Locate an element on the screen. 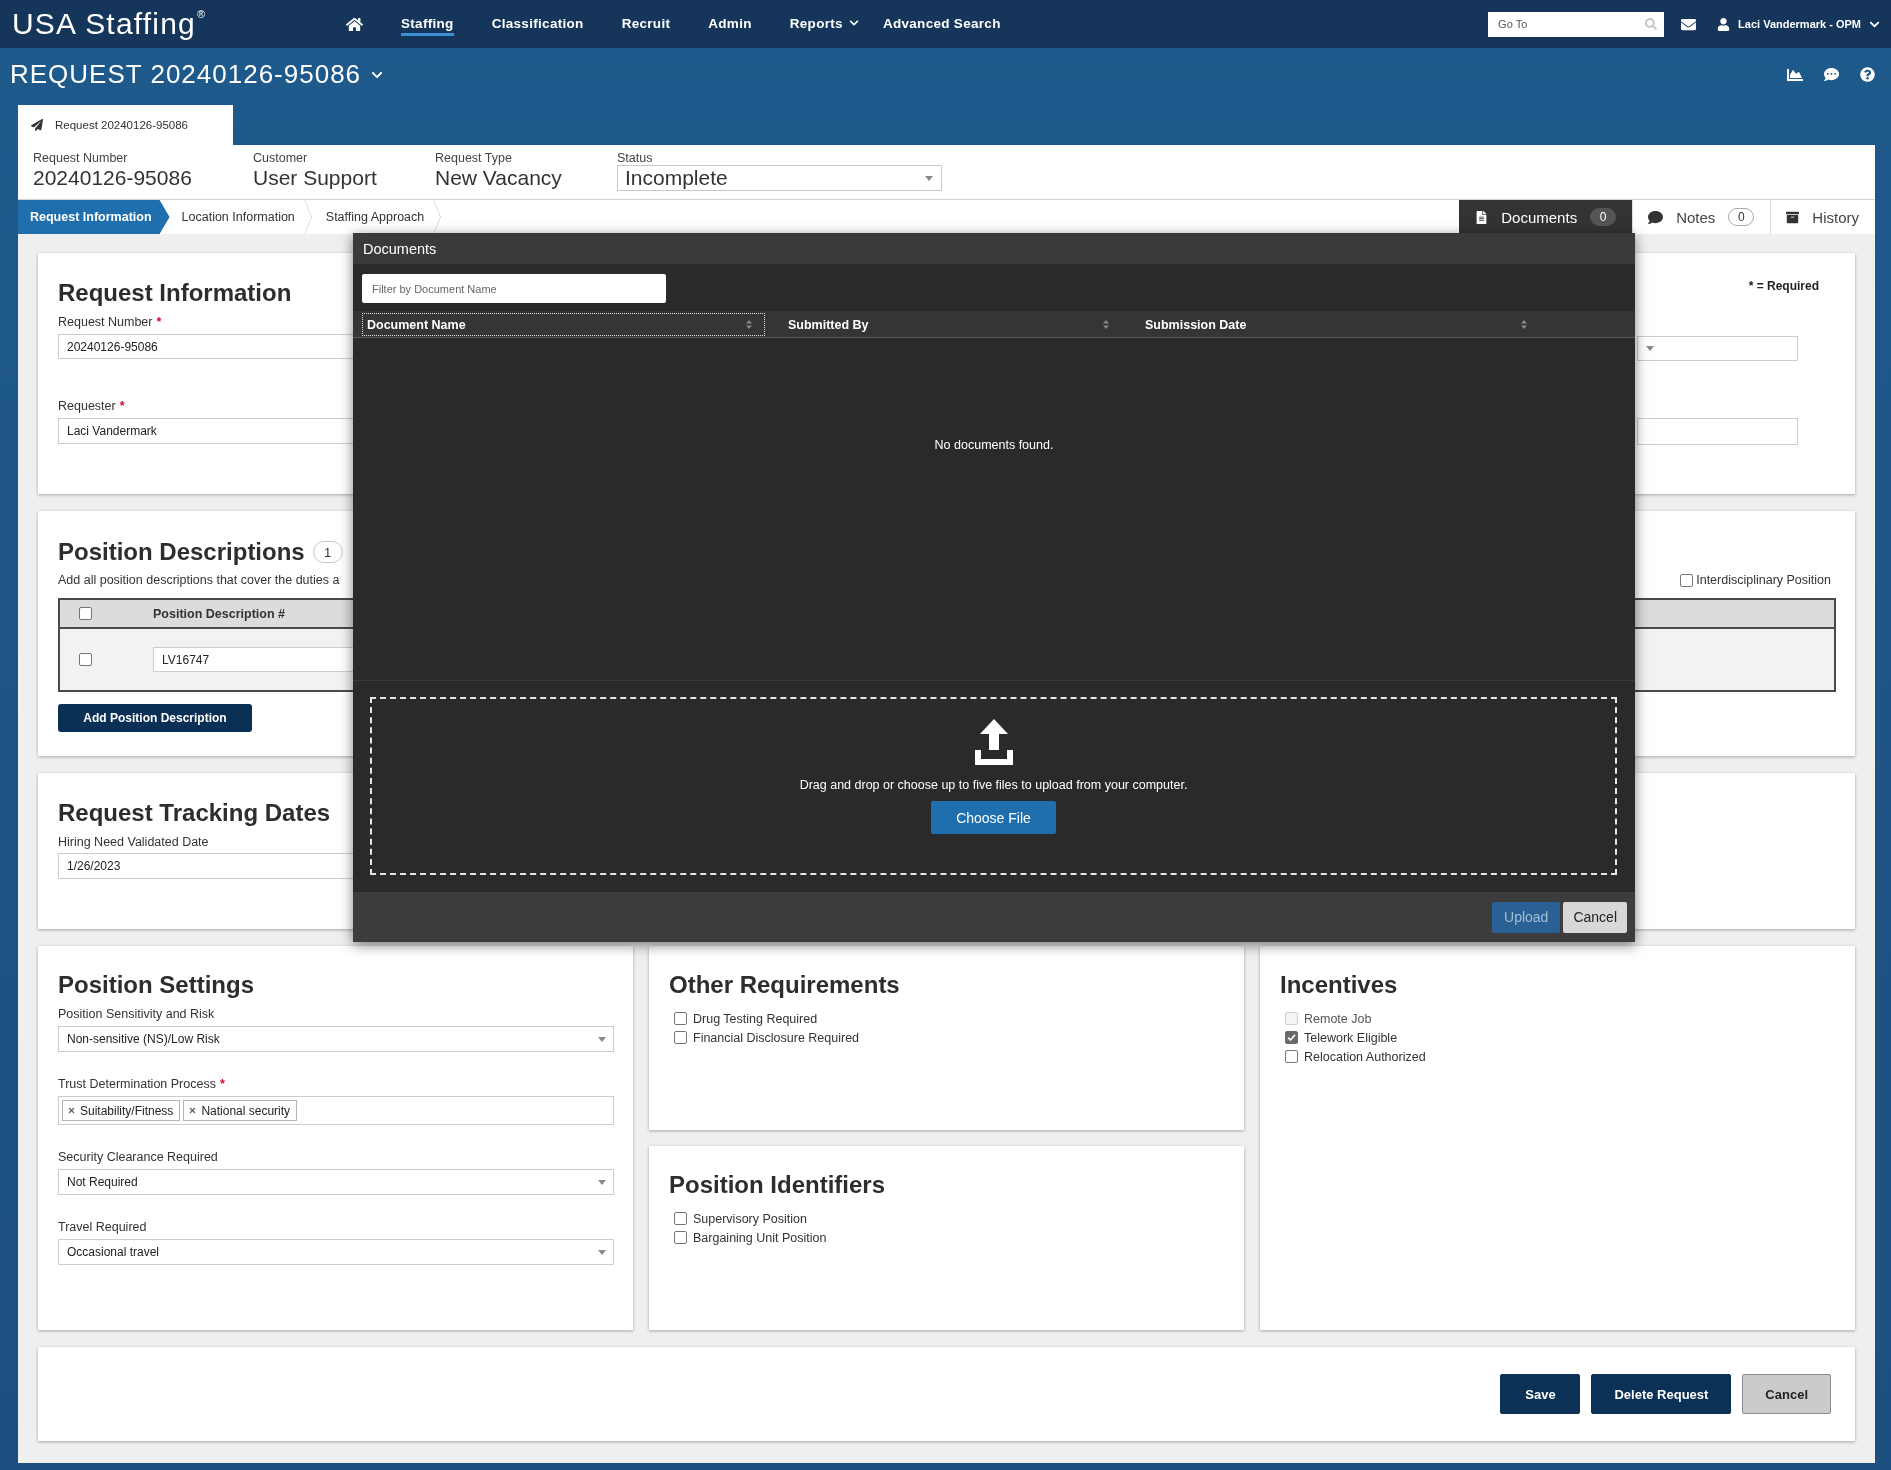 The height and width of the screenshot is (1470, 1891). field-label: Travel Required is located at coordinates (102, 1227).